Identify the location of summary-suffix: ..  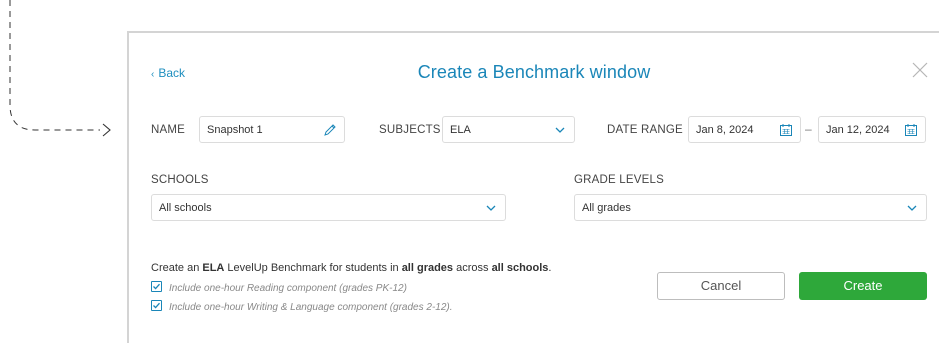
(550, 268).